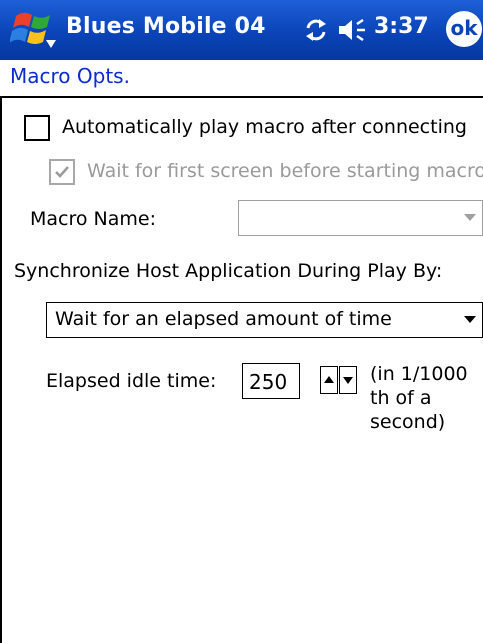 Image resolution: width=483 pixels, height=643 pixels. I want to click on idle-time-label: Elapsed idle time:, so click(131, 381).